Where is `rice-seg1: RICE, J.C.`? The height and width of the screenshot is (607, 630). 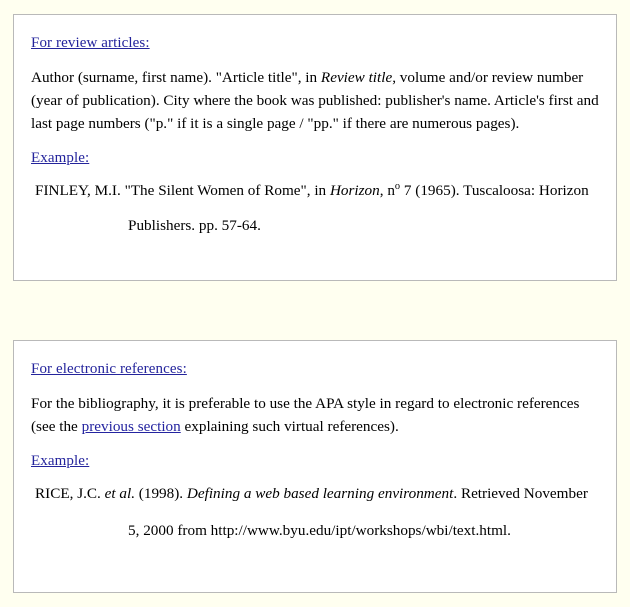 rice-seg1: RICE, J.C. is located at coordinates (70, 493).